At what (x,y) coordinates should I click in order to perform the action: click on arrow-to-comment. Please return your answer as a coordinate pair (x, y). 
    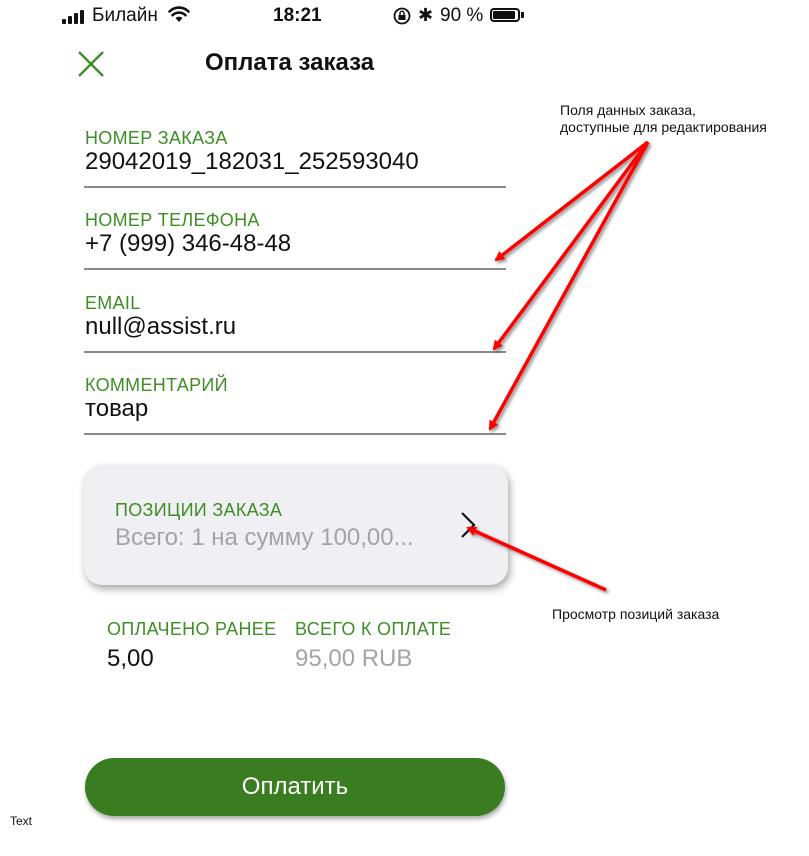
    Looking at the image, I should click on (569, 286).